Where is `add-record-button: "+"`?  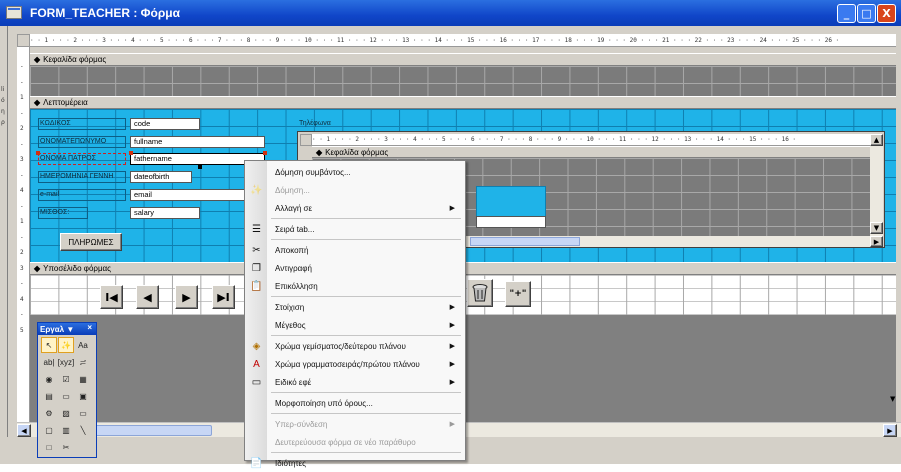 add-record-button: "+" is located at coordinates (518, 294).